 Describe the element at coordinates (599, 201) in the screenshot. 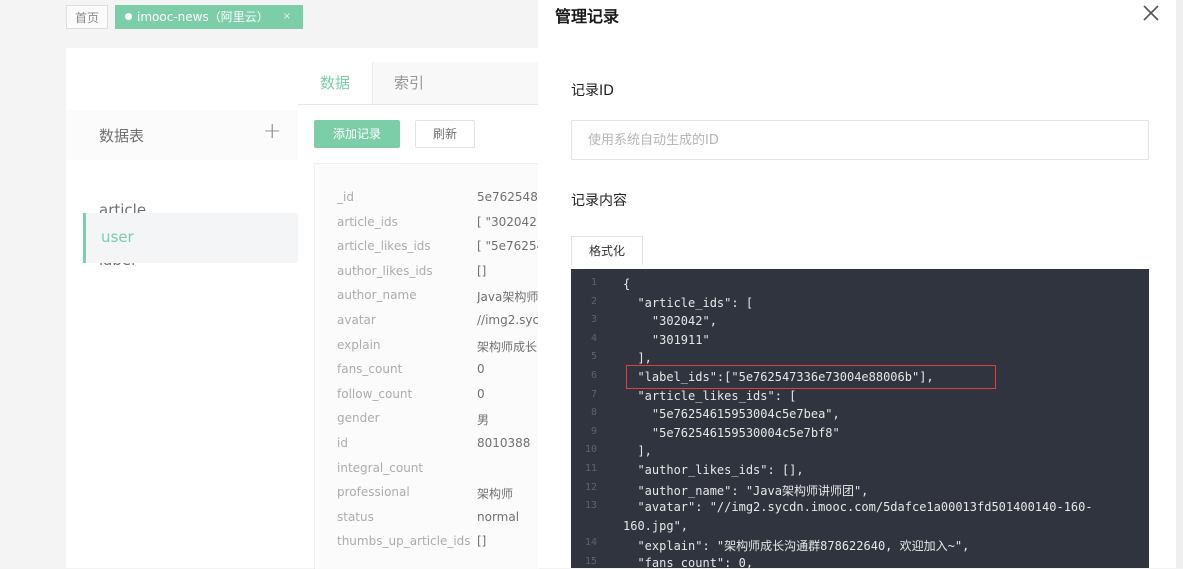

I see `record-content-label: 记录内容` at that location.